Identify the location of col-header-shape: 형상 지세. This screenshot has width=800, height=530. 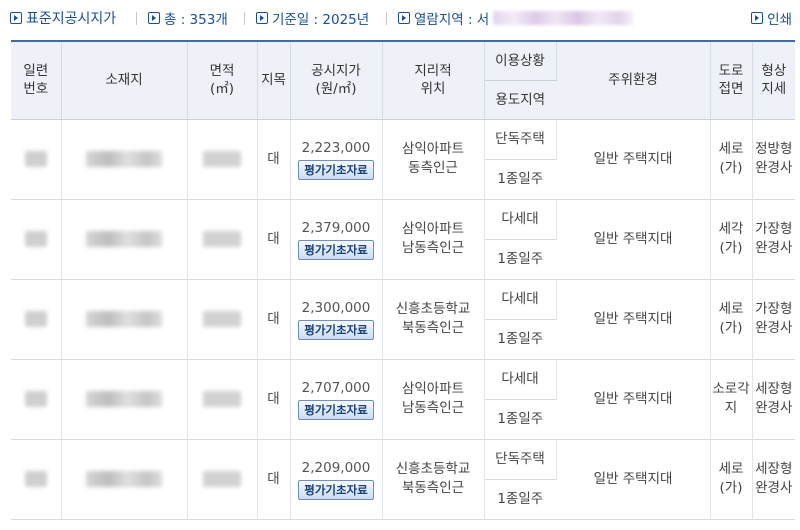
(773, 80).